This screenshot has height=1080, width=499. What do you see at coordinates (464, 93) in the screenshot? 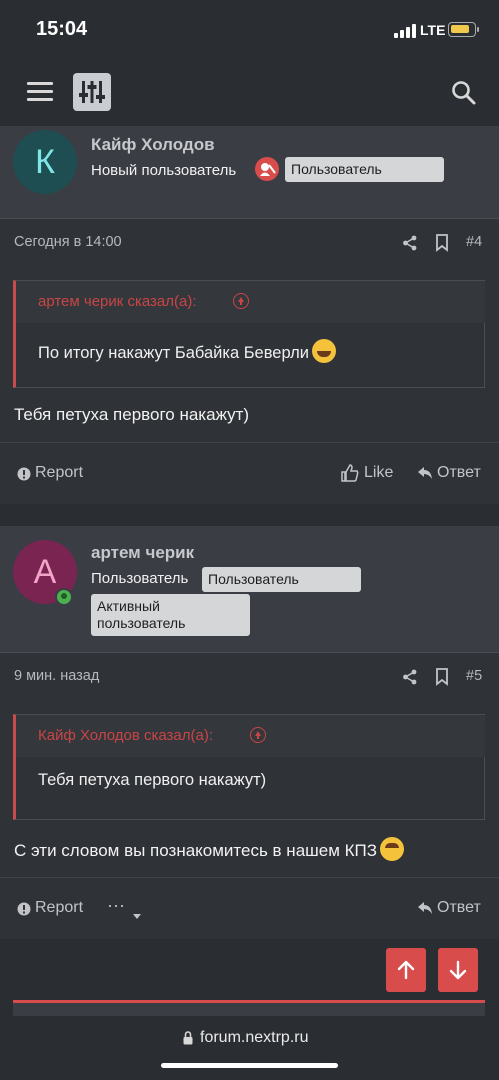
I see `search-icon` at bounding box center [464, 93].